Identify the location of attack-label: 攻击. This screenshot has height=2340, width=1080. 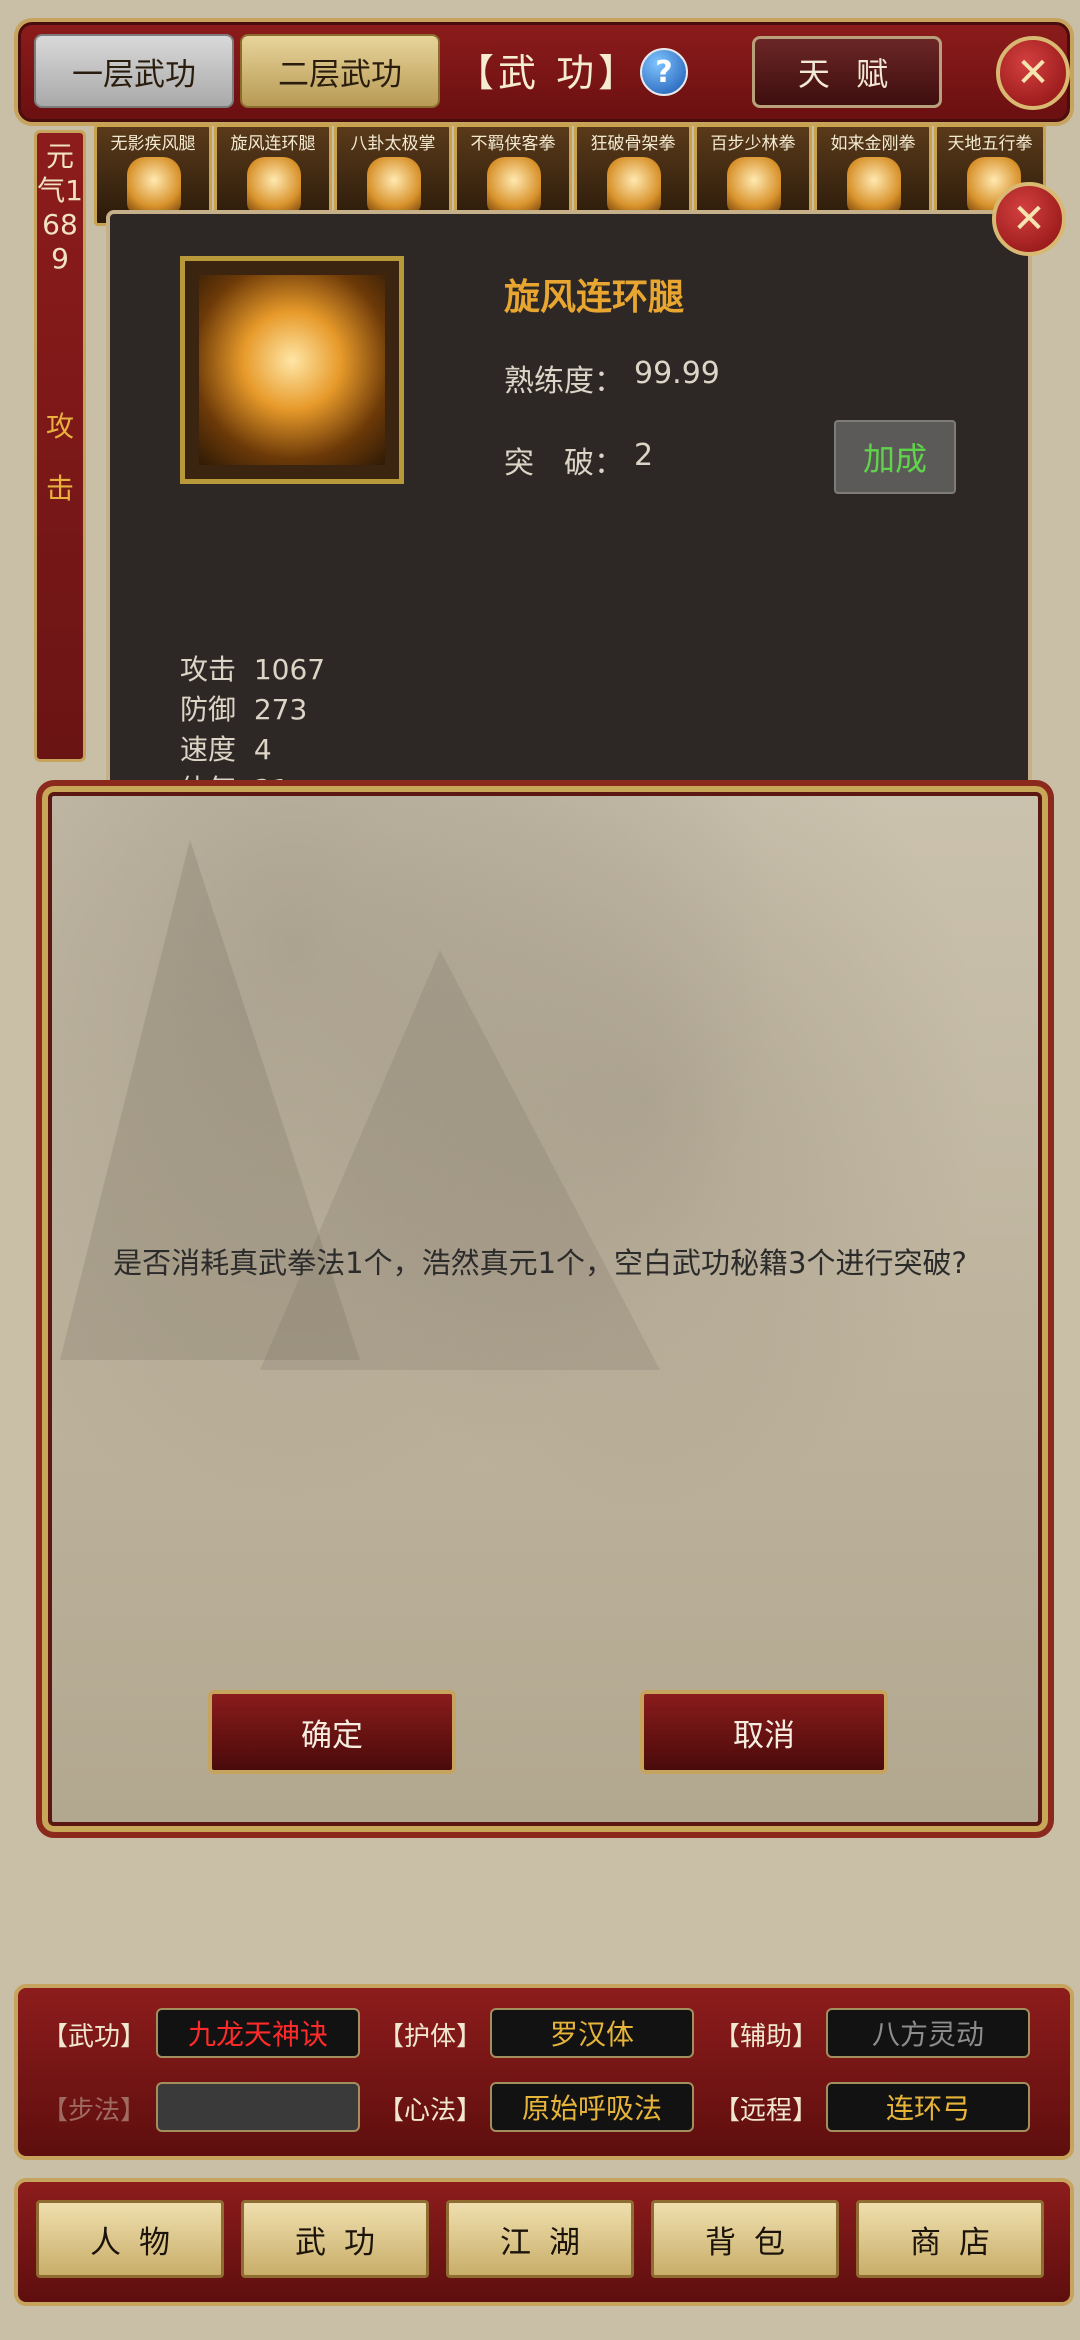
(60, 458).